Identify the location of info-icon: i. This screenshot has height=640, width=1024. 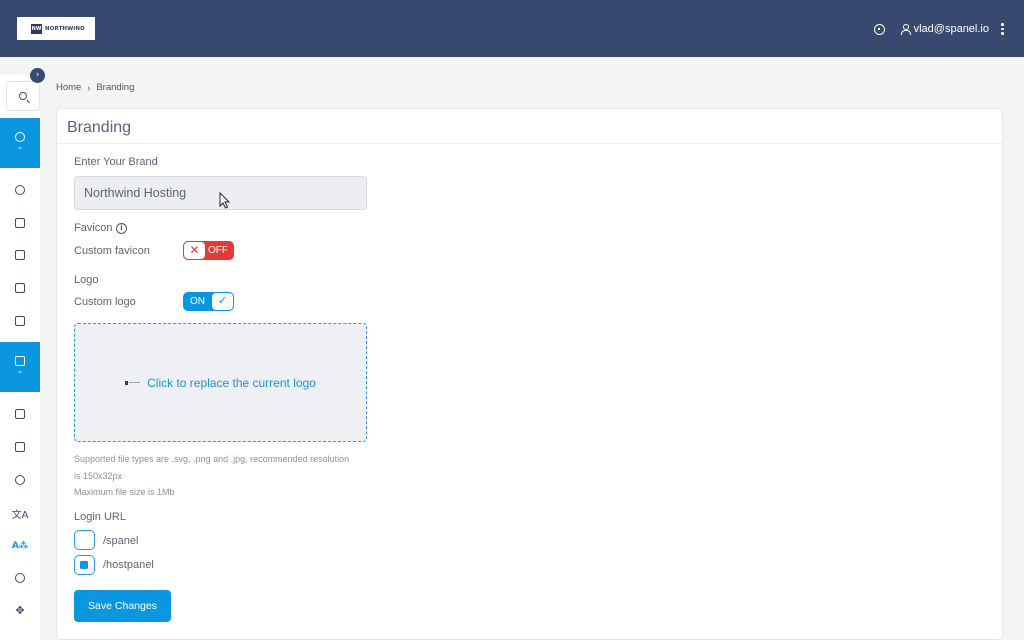
(121, 228).